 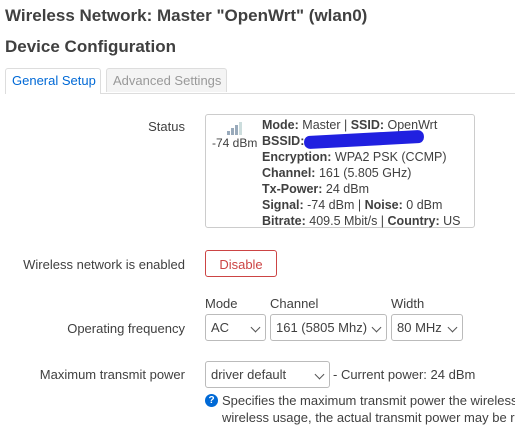 I want to click on width-select: 80 MHz, so click(x=427, y=327).